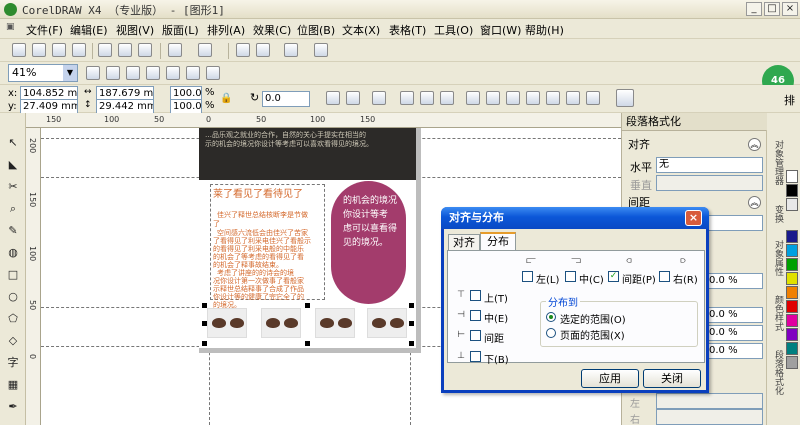 The width and height of the screenshot is (800, 425). I want to click on import-icon, so click(243, 50).